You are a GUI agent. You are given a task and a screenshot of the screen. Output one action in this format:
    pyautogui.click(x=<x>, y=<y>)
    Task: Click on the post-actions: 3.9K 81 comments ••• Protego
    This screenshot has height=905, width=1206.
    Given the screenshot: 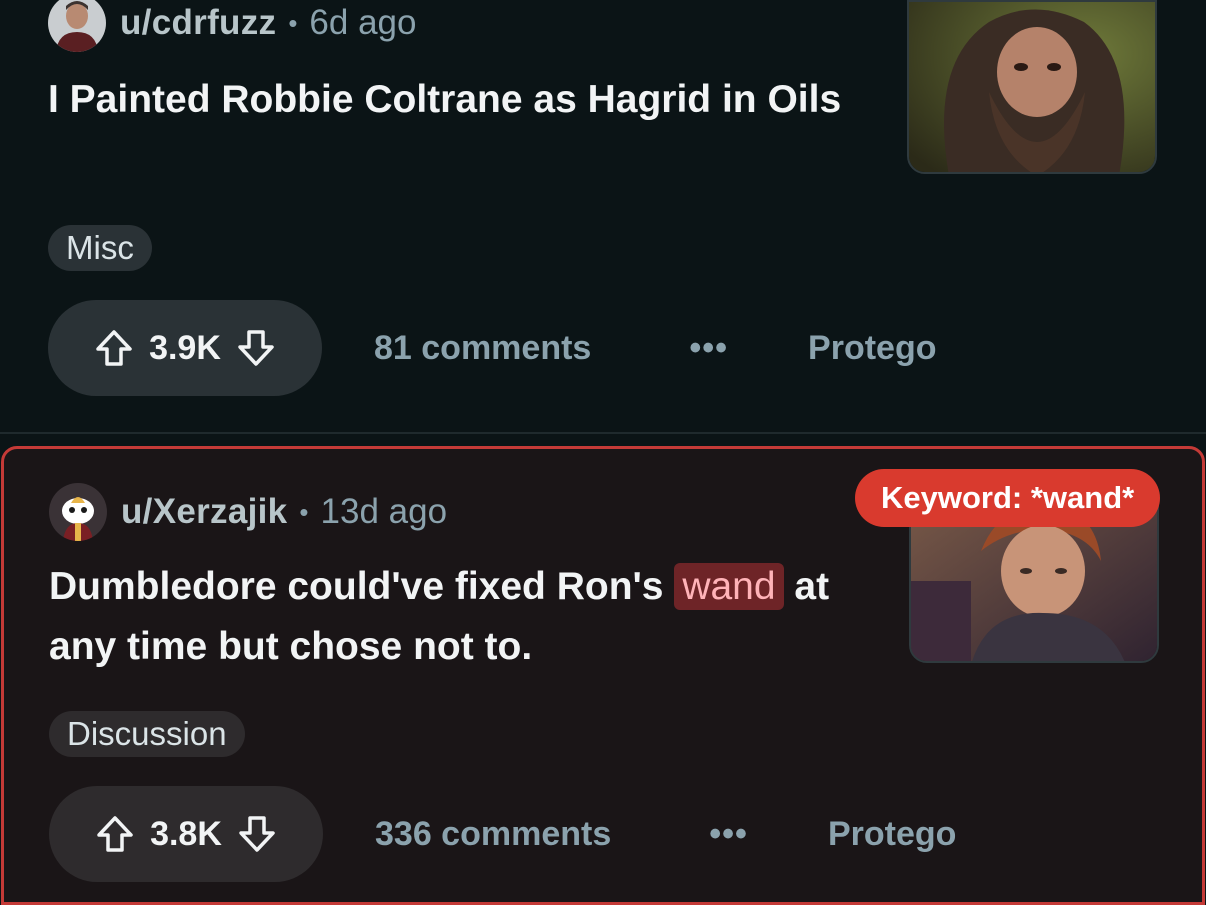 What is the action you would take?
    pyautogui.click(x=492, y=348)
    